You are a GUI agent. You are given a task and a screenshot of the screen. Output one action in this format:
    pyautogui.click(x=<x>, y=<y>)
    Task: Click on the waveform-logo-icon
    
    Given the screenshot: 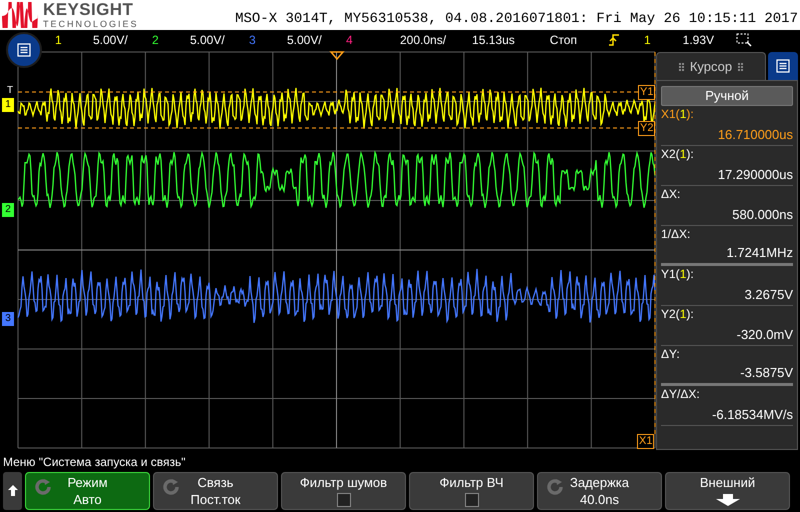 What is the action you would take?
    pyautogui.click(x=20, y=15)
    